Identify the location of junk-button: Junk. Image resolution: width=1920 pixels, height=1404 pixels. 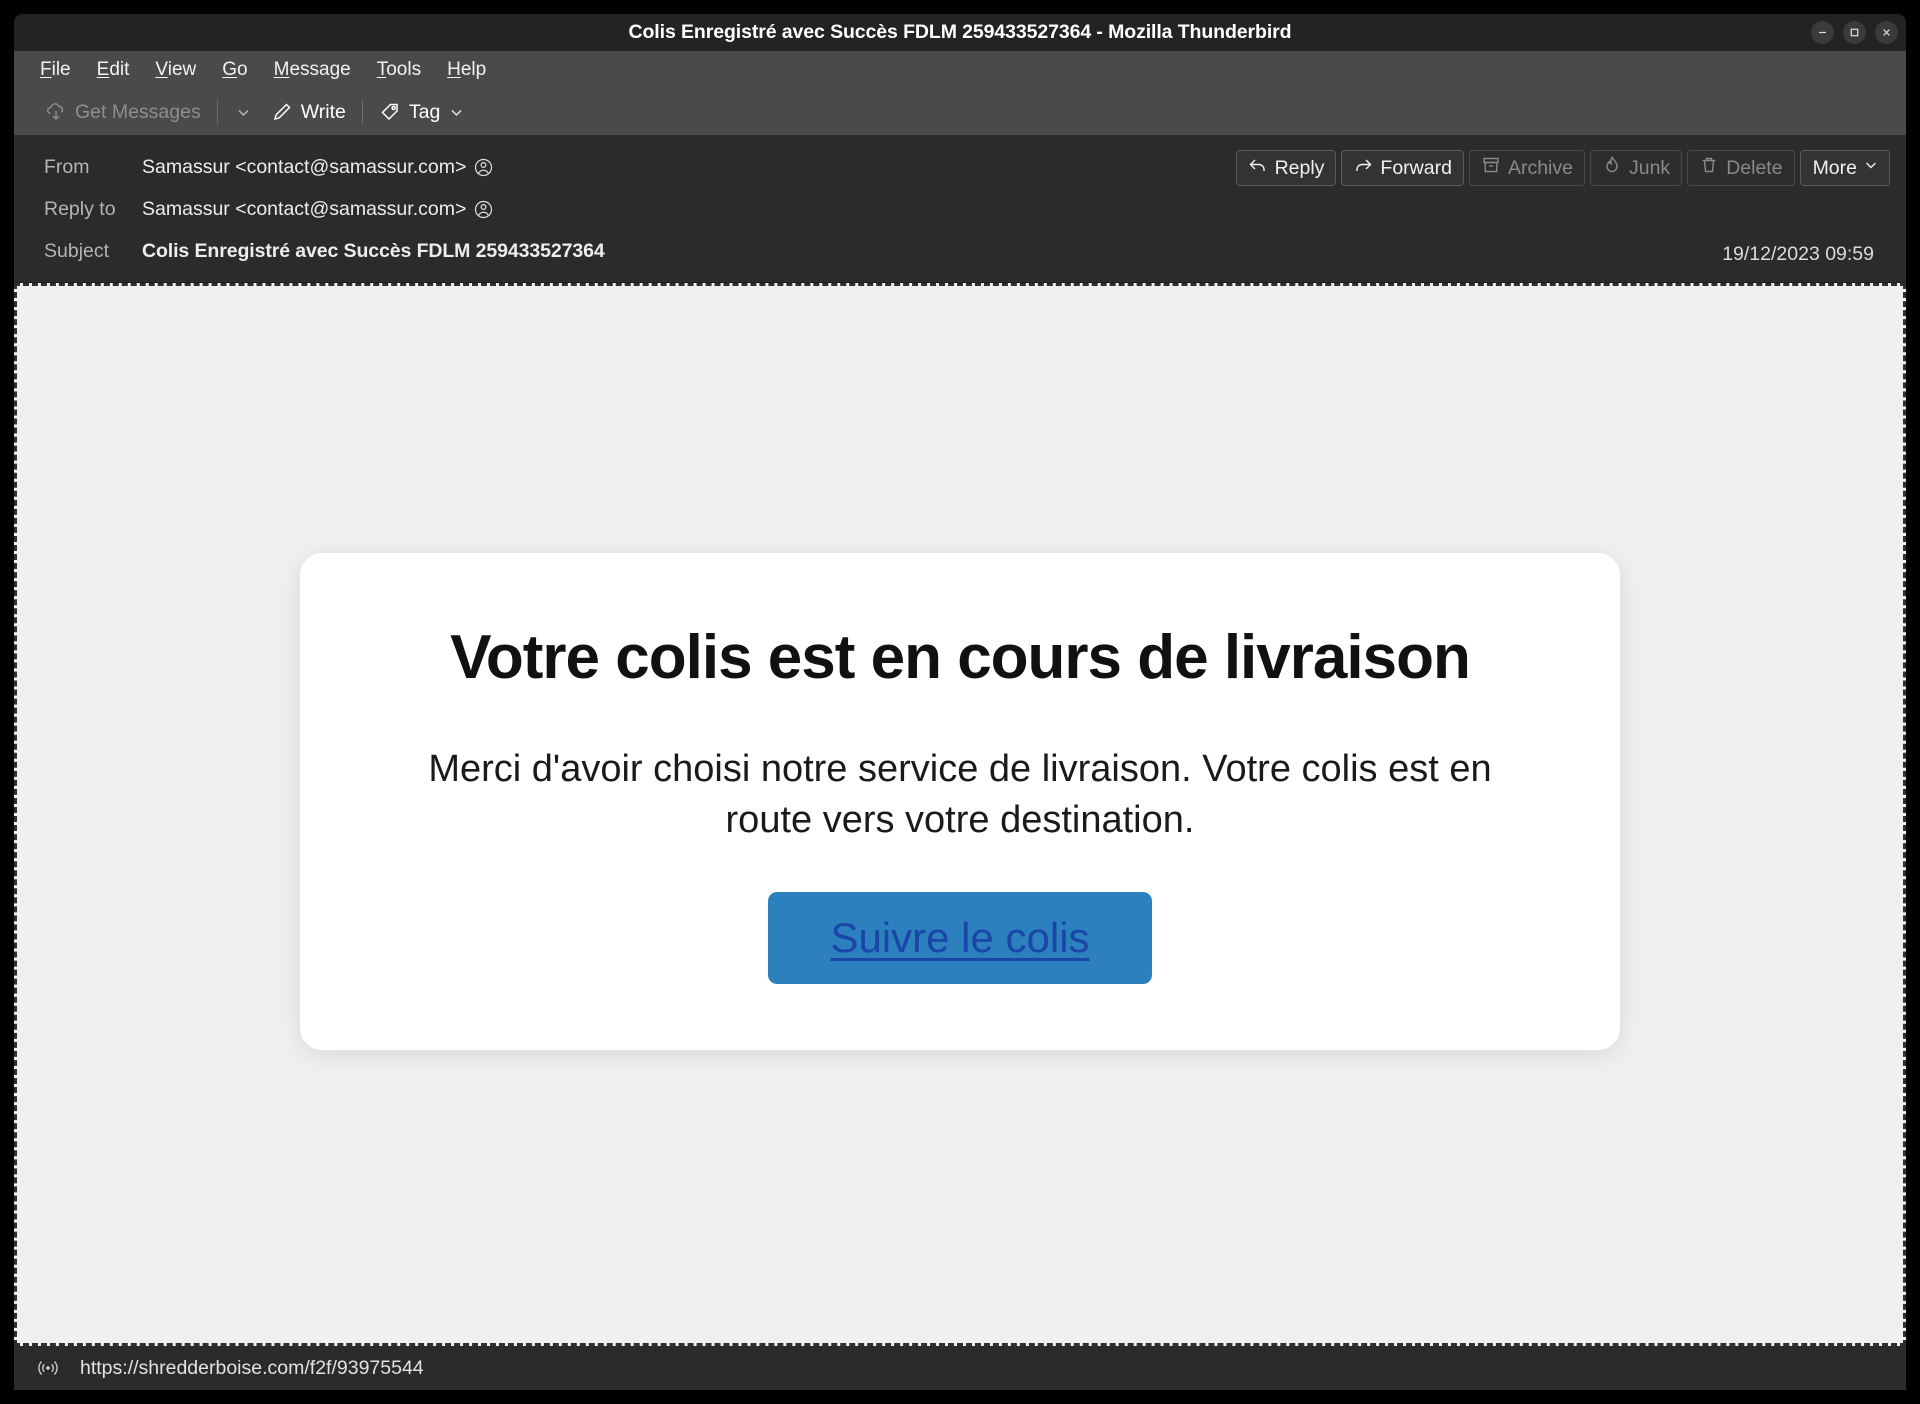
(1636, 168).